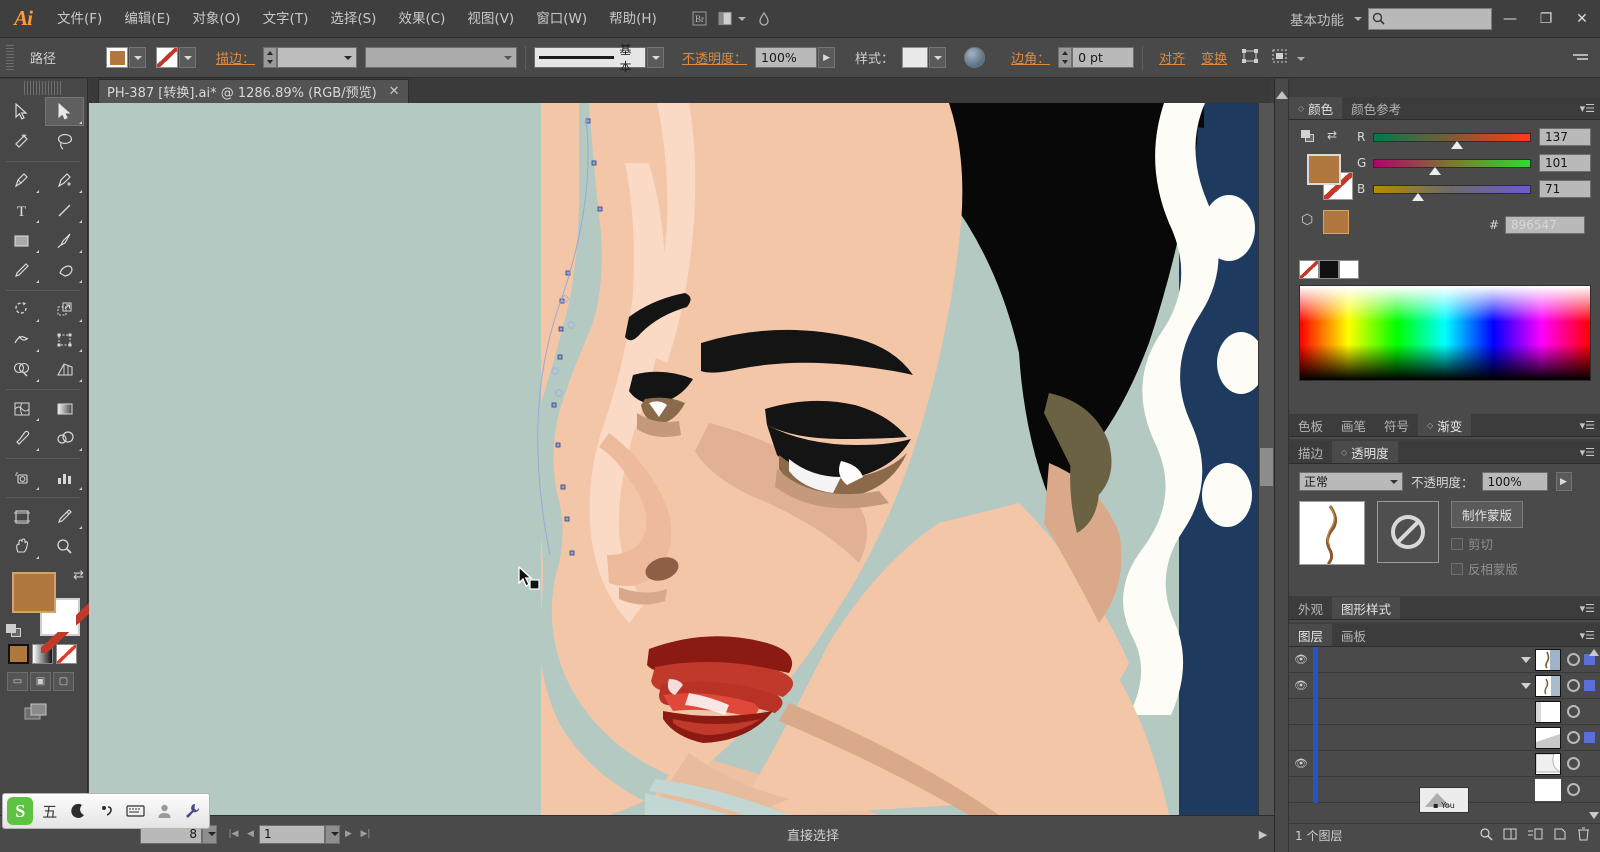 Image resolution: width=1600 pixels, height=852 pixels. Describe the element at coordinates (1214, 57) in the screenshot. I see `transform-button: 变换` at that location.